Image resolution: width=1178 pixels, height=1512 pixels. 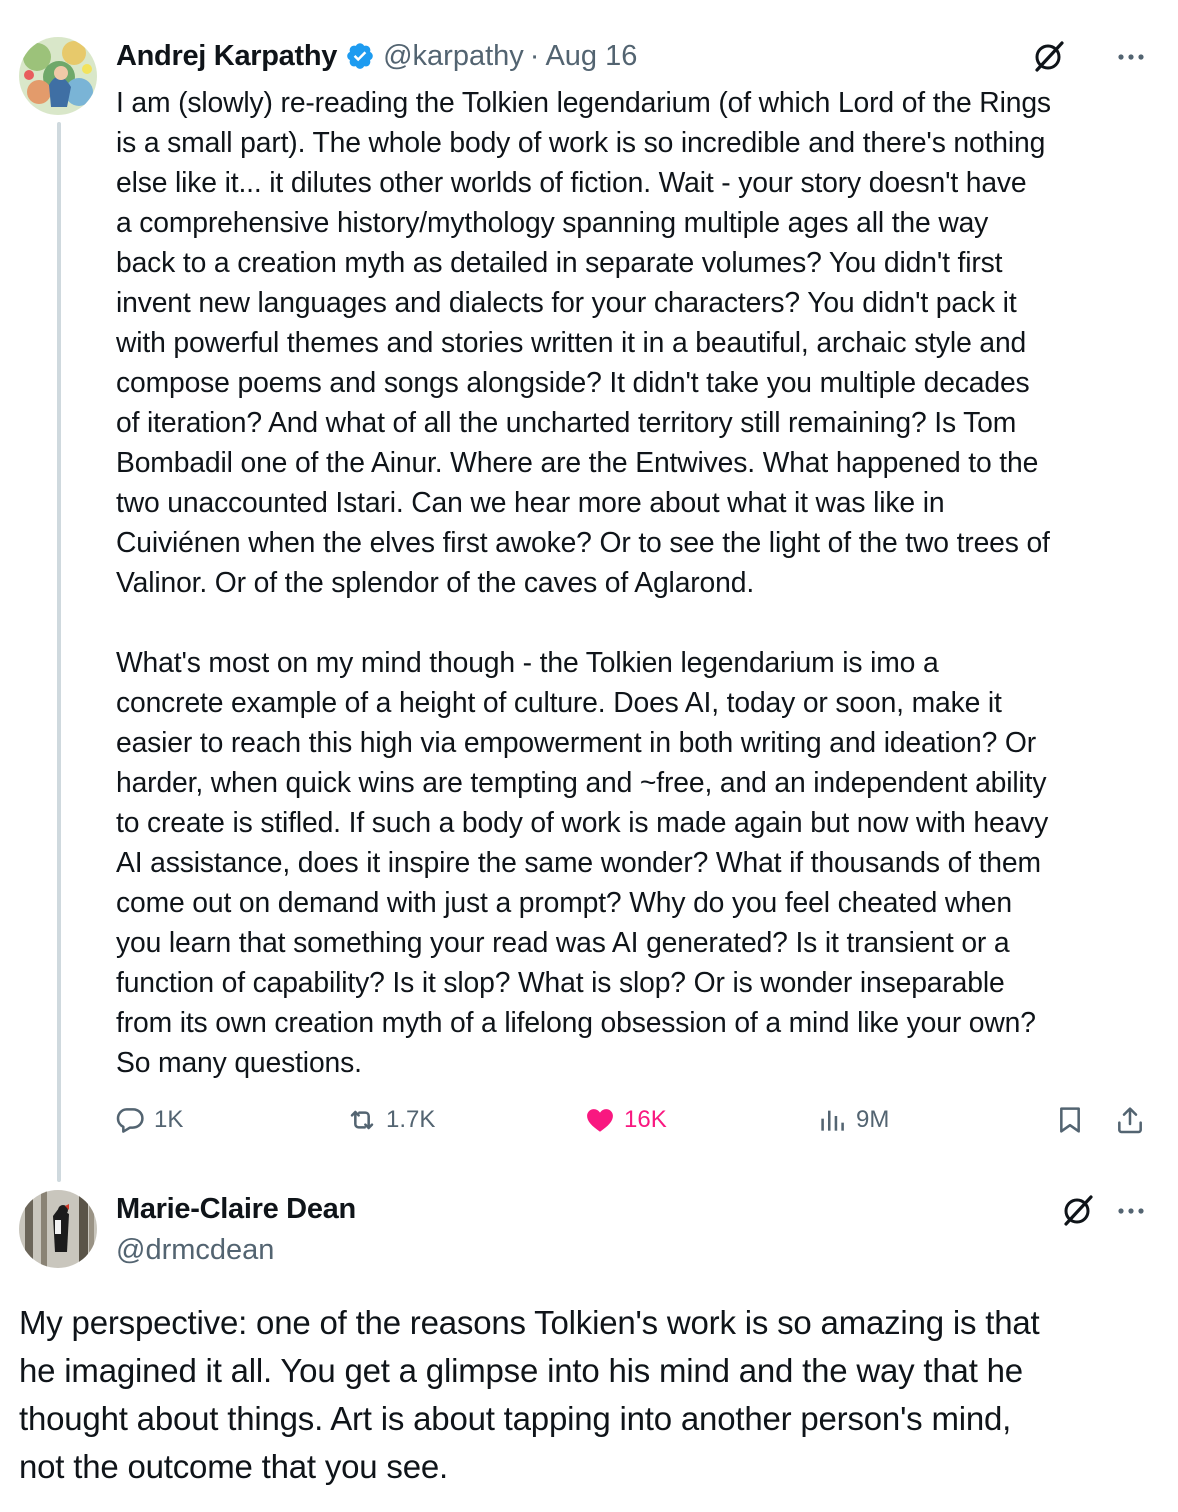 What do you see at coordinates (59, 652) in the screenshot?
I see `thread-connector-line` at bounding box center [59, 652].